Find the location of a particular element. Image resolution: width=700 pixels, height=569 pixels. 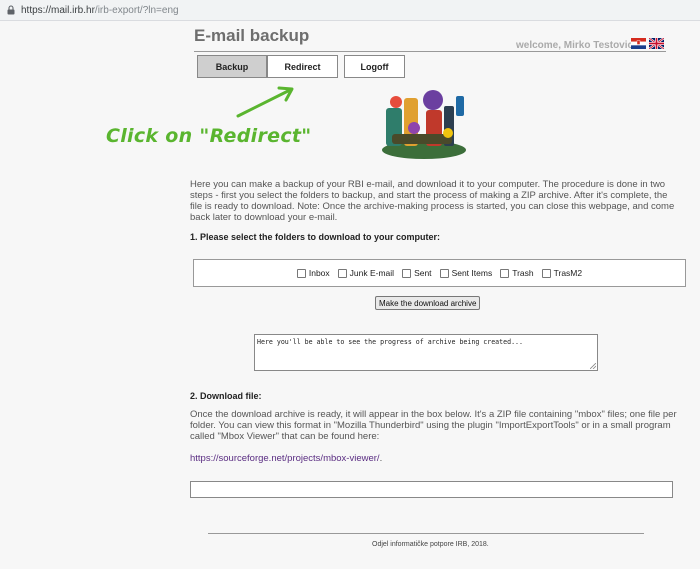

url-host: https://mail.irb.hr is located at coordinates (58, 10).